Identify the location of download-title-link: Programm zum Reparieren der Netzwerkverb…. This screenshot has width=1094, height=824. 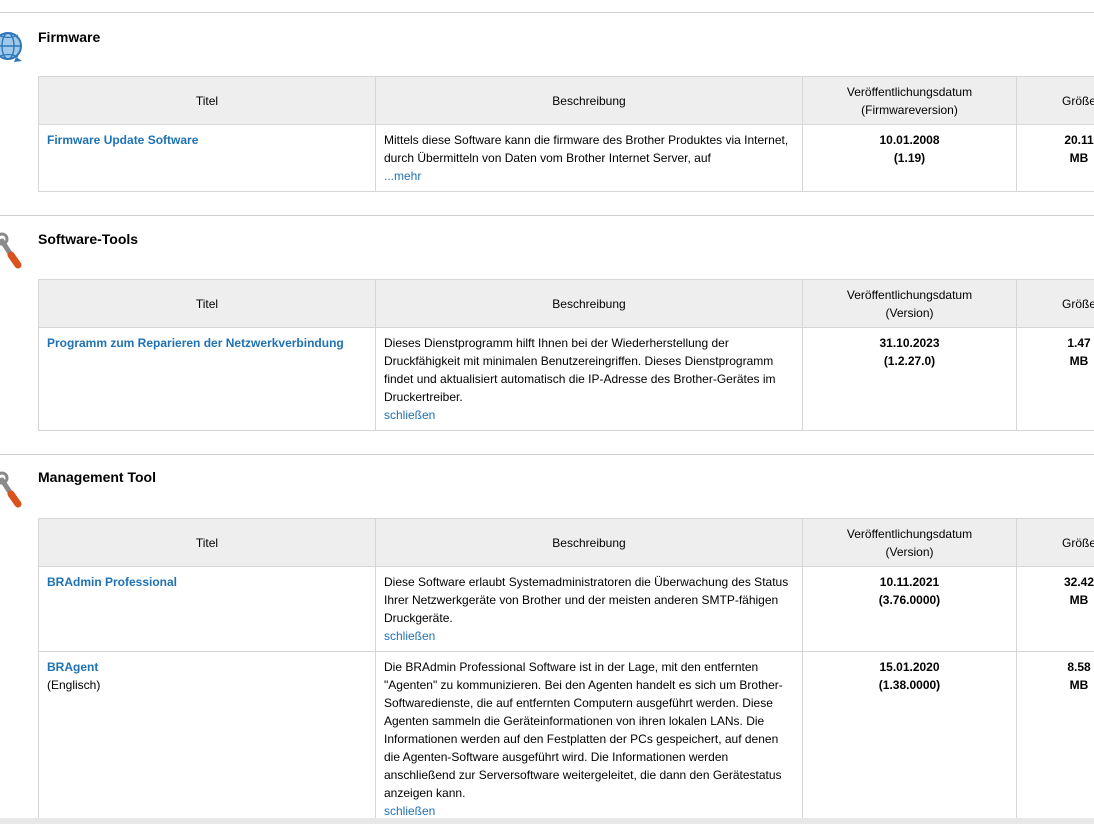
(195, 343).